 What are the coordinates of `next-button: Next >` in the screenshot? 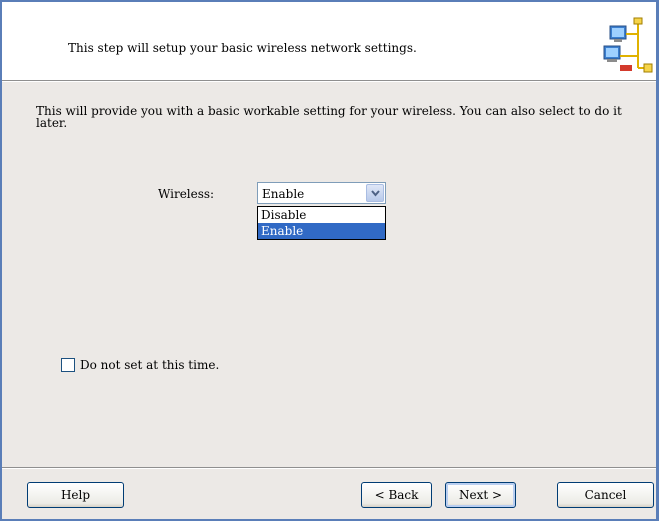 It's located at (480, 495).